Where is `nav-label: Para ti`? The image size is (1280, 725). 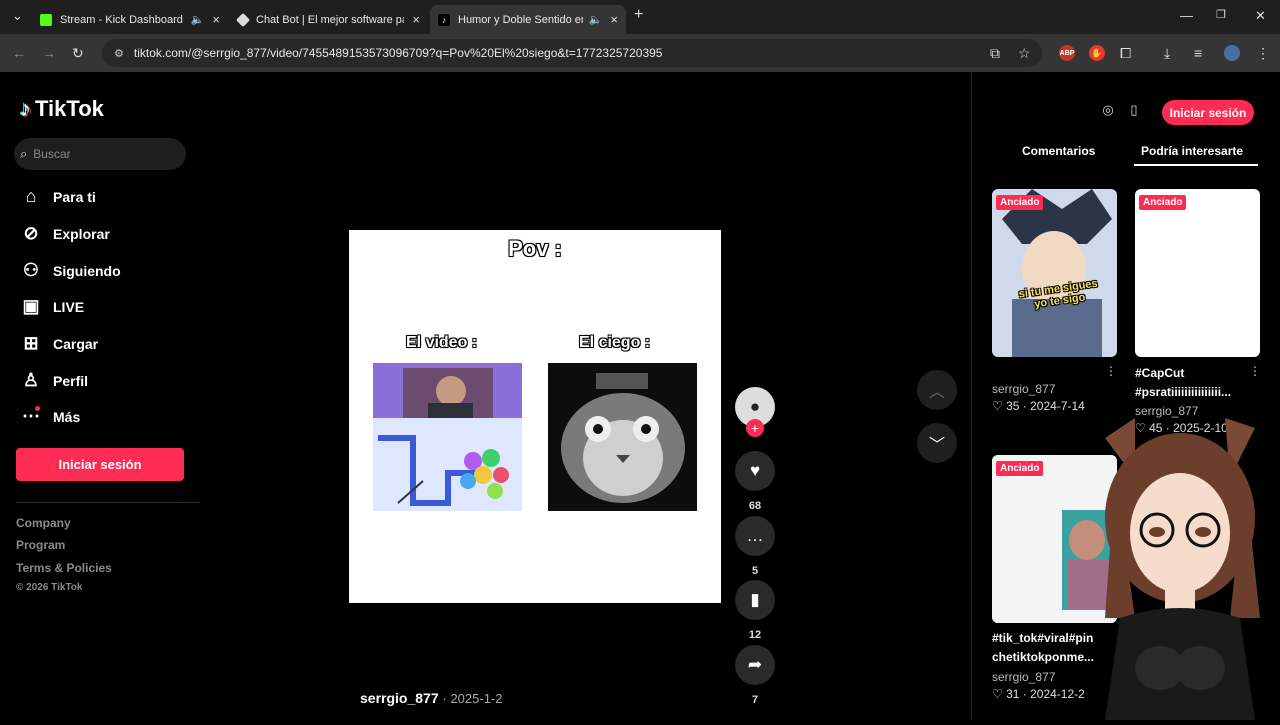 nav-label: Para ti is located at coordinates (74, 196).